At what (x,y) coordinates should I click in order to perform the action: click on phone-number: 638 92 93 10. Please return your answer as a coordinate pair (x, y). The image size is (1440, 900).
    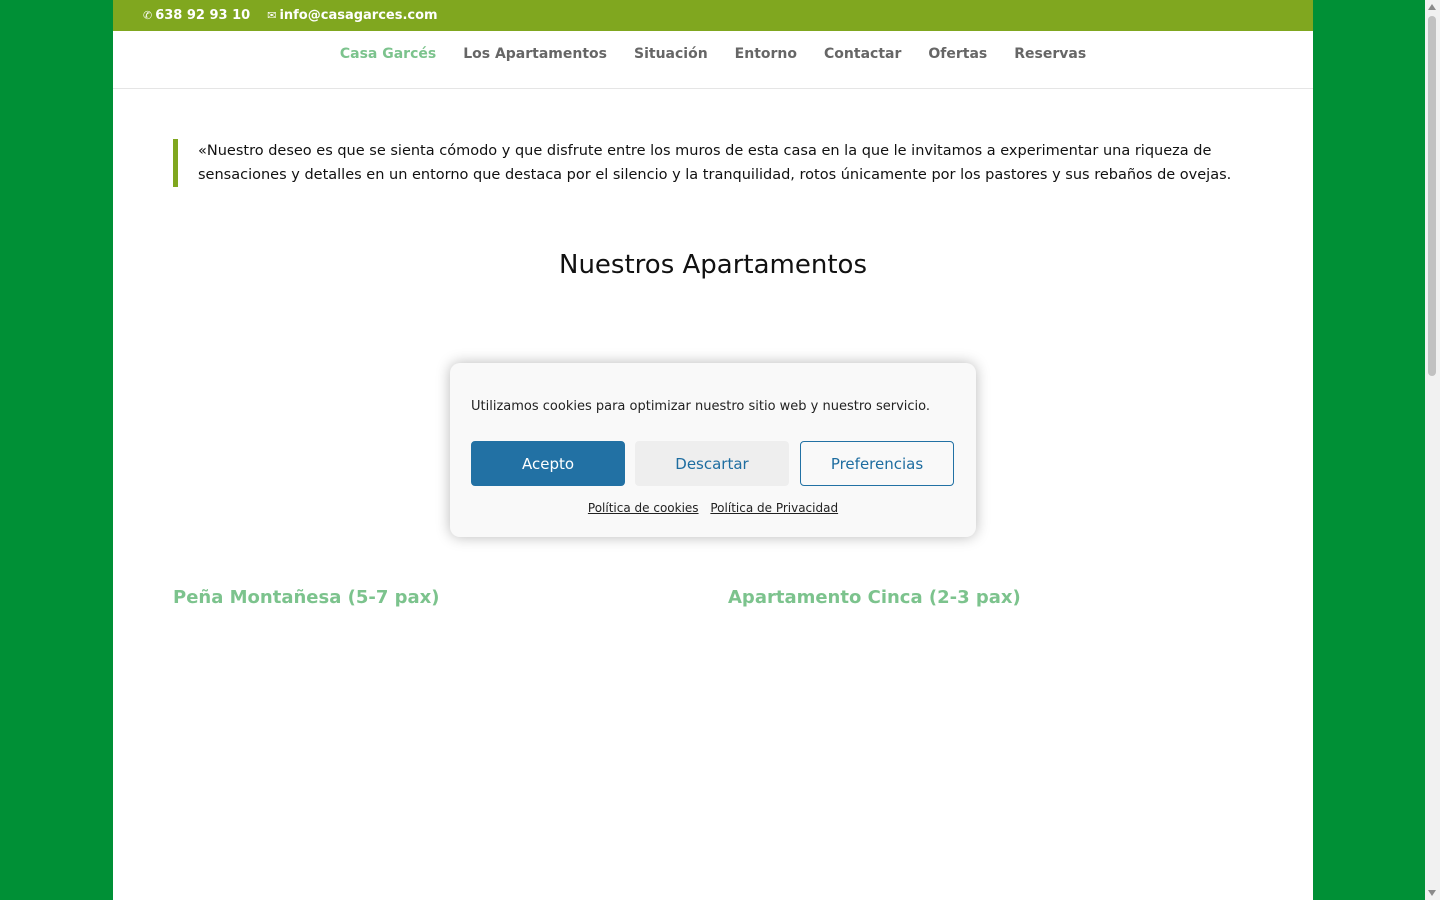
    Looking at the image, I should click on (202, 15).